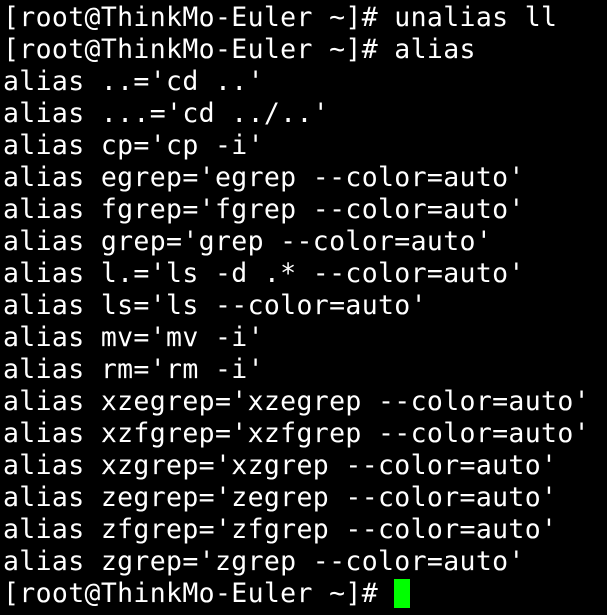 The width and height of the screenshot is (607, 615). I want to click on text-cursor, so click(402, 593).